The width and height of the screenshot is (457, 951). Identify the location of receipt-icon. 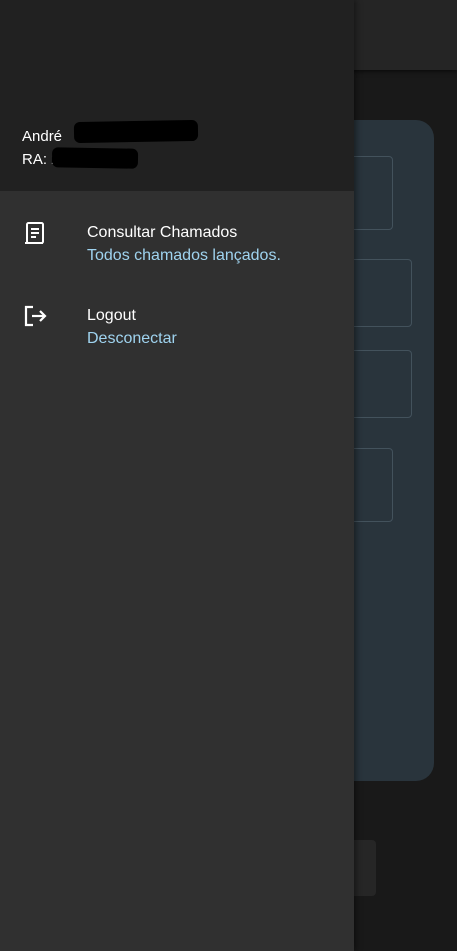
(35, 233).